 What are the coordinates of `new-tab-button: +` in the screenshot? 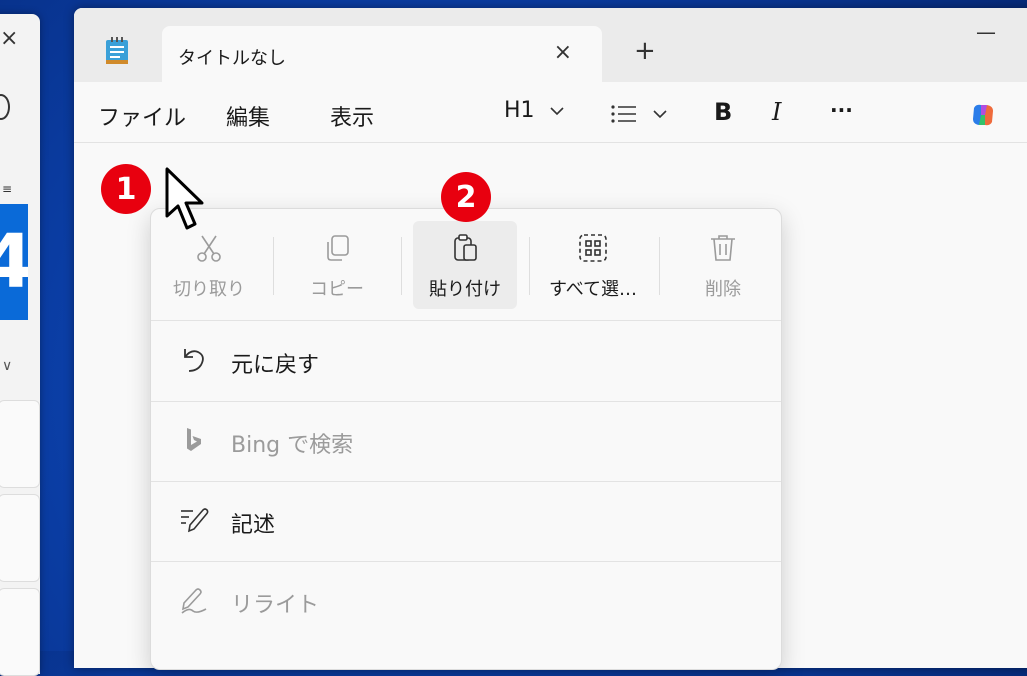 It's located at (645, 51).